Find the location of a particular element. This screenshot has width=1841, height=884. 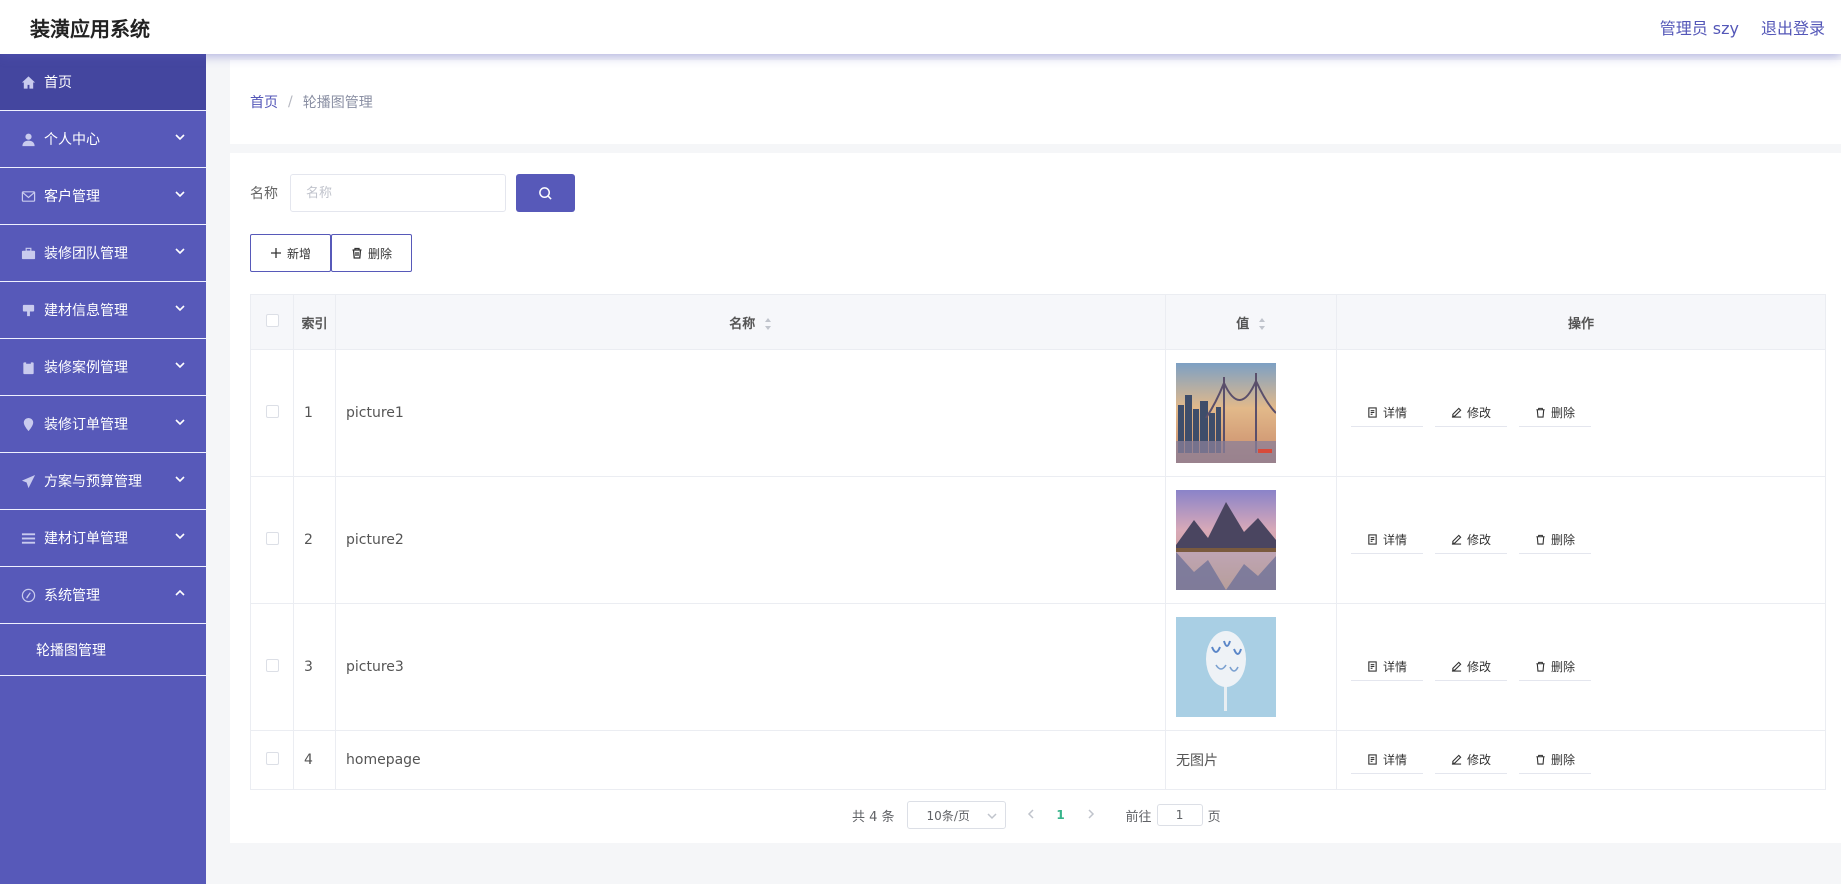

search-input is located at coordinates (398, 193).